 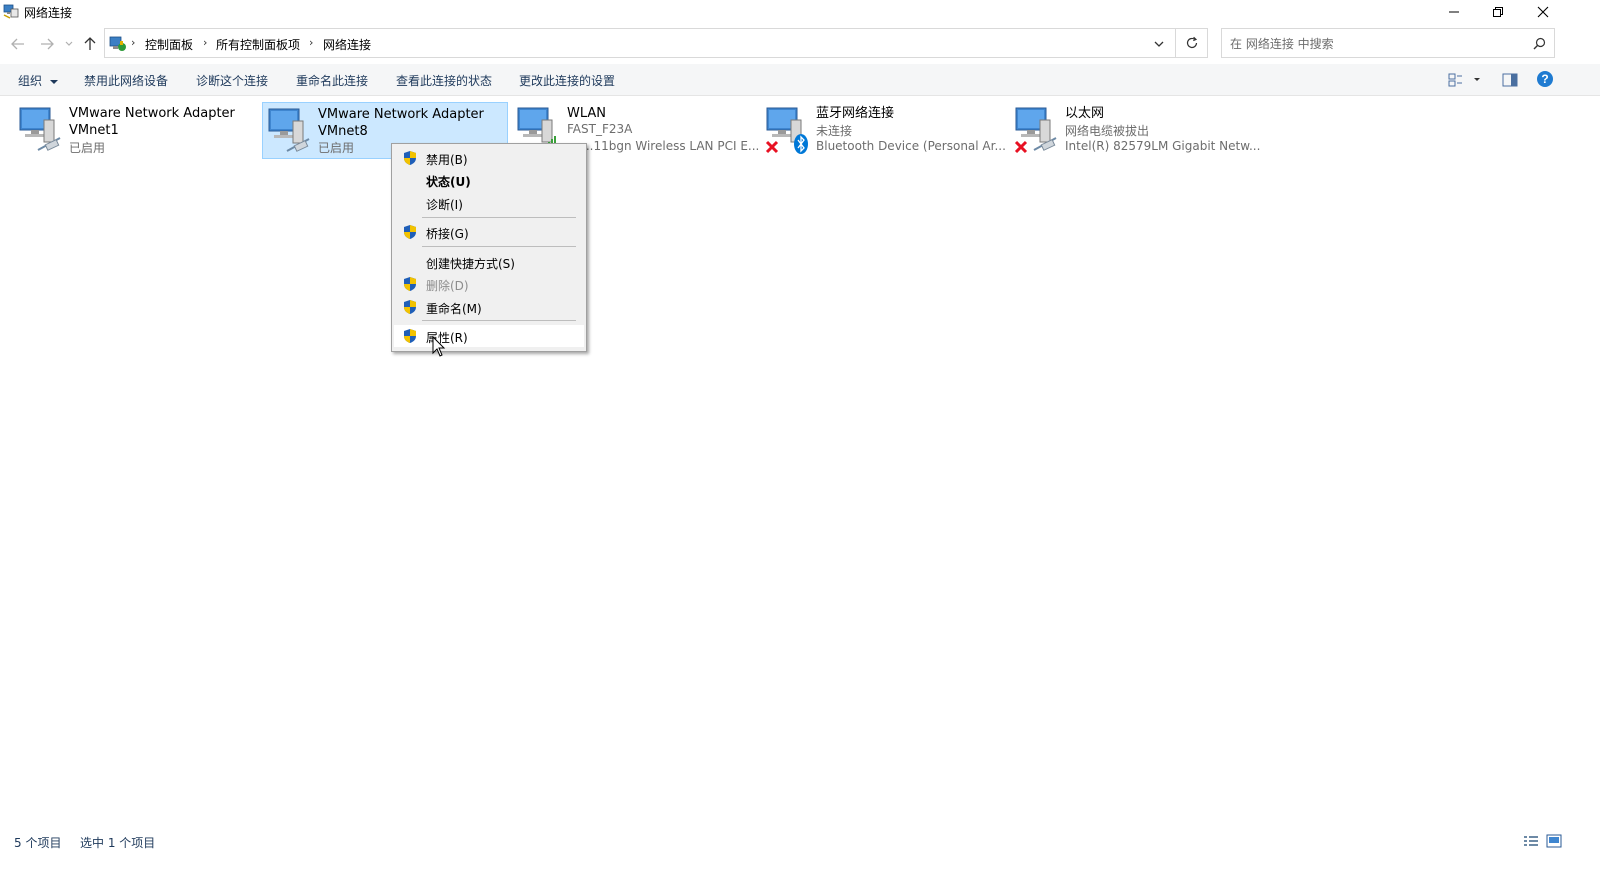 I want to click on chevron-down-icon, so click(x=69, y=43).